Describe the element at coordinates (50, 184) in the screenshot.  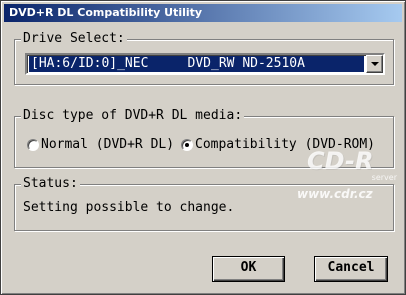
I see `status-label: Status:` at that location.